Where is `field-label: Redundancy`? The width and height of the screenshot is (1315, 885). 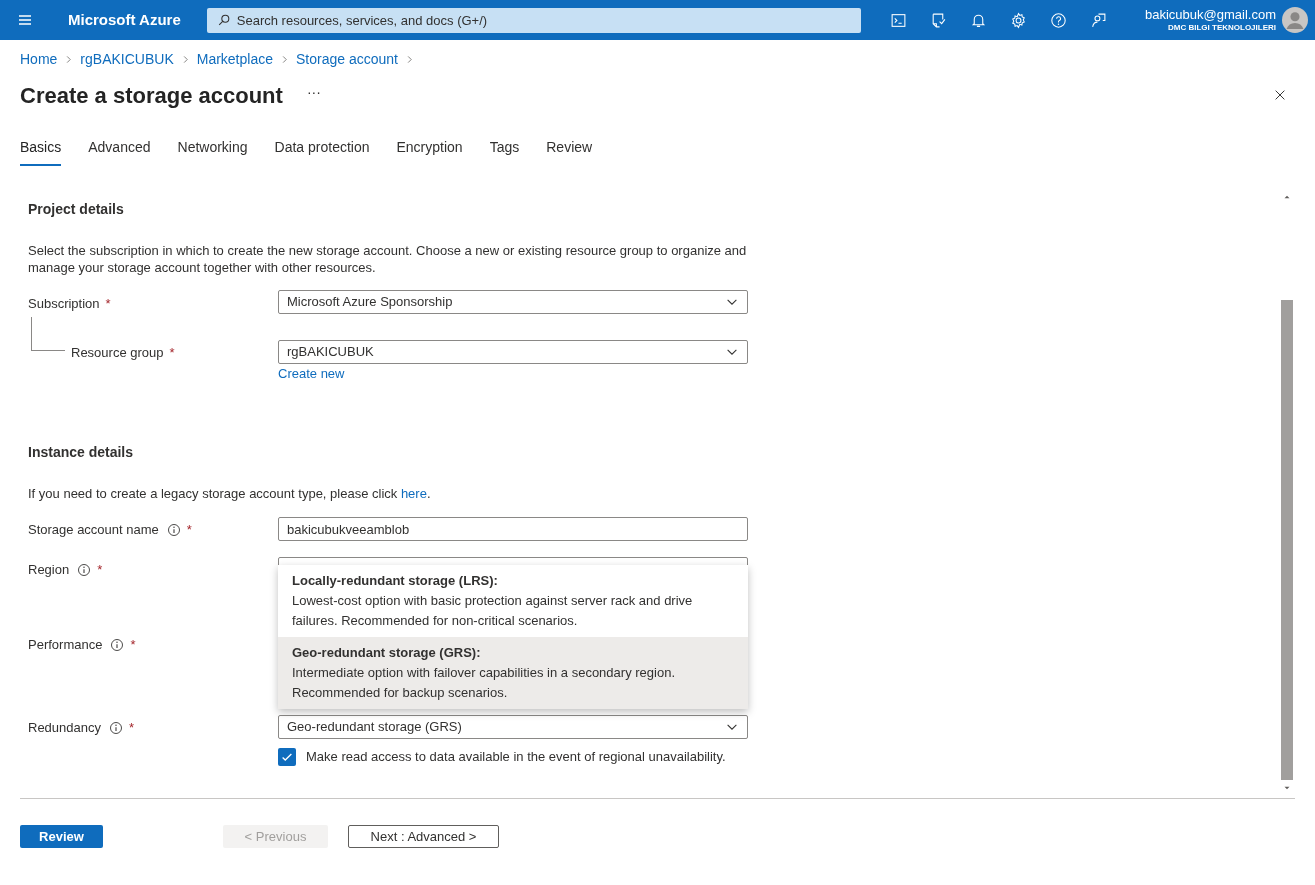 field-label: Redundancy is located at coordinates (64, 728).